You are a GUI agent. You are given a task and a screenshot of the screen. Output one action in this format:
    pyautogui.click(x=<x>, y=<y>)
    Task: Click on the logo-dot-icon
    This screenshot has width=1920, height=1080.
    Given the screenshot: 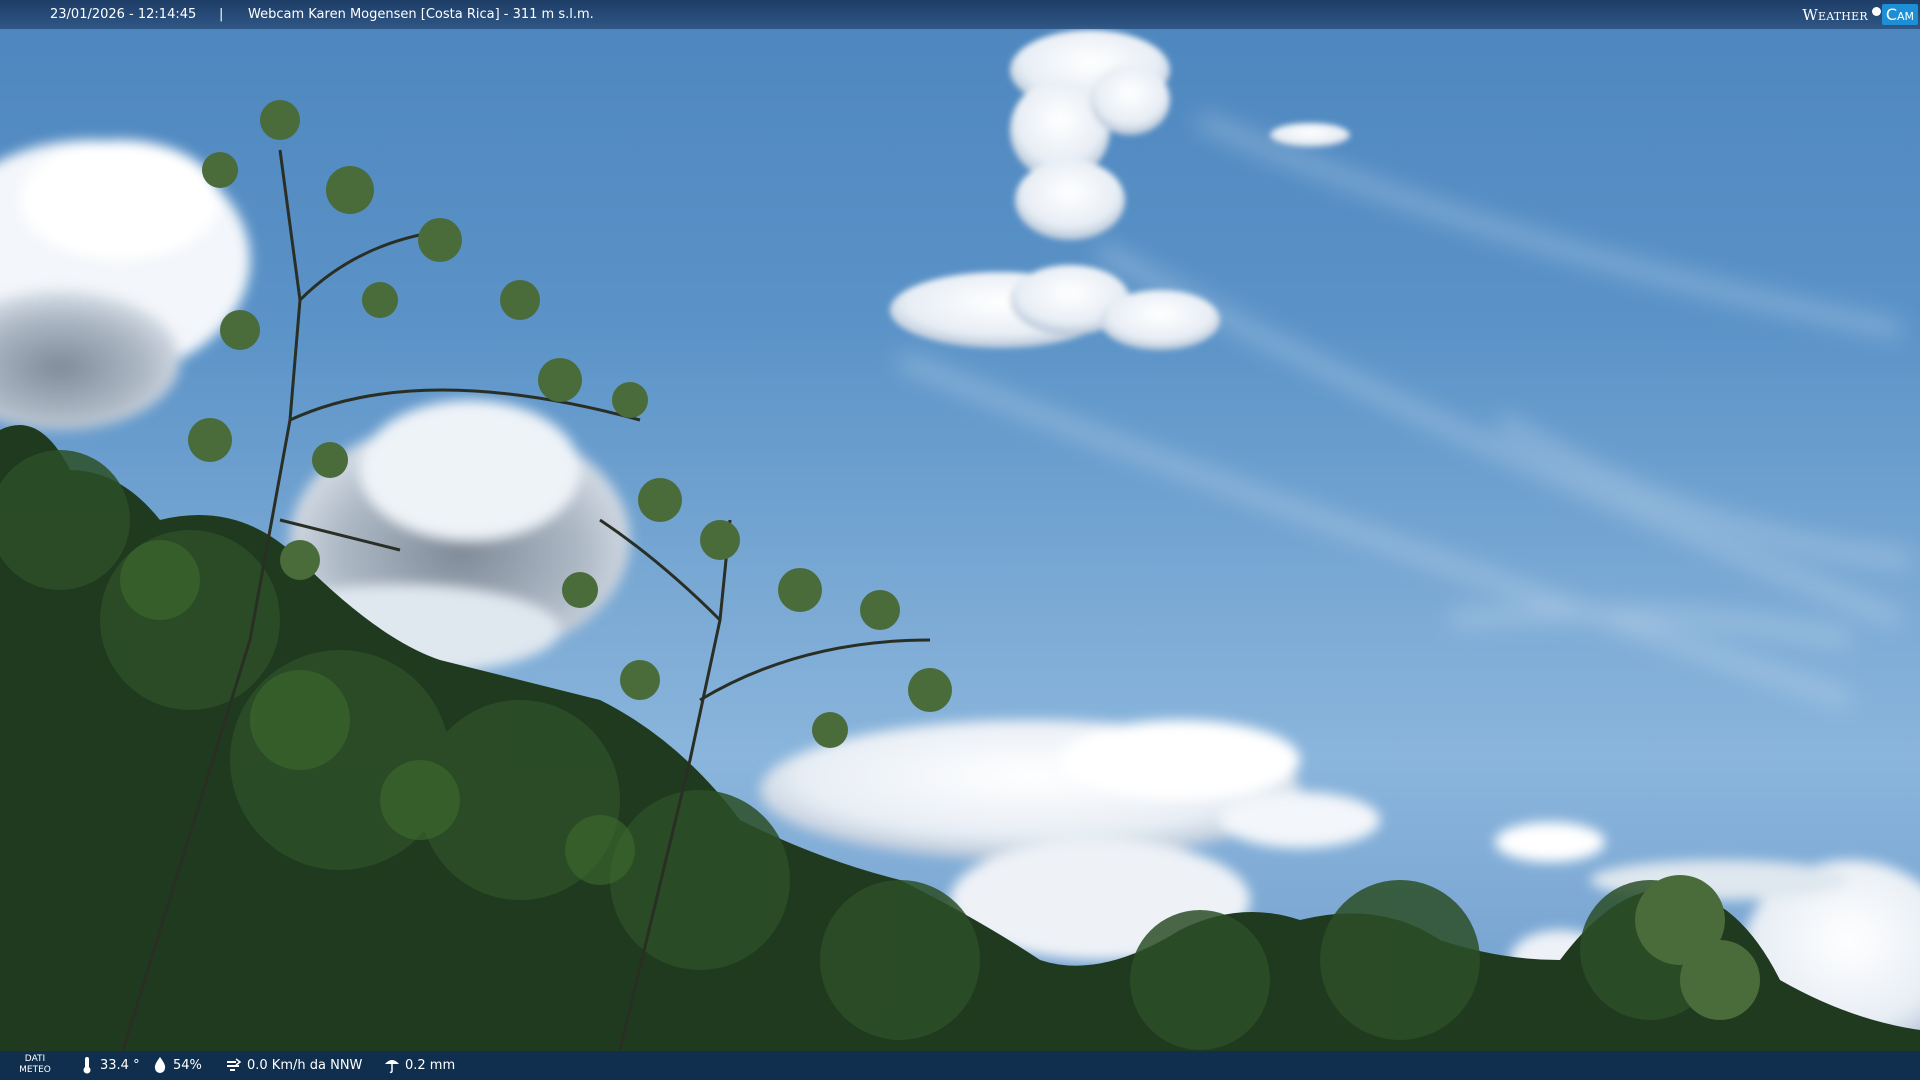 What is the action you would take?
    pyautogui.click(x=1876, y=11)
    